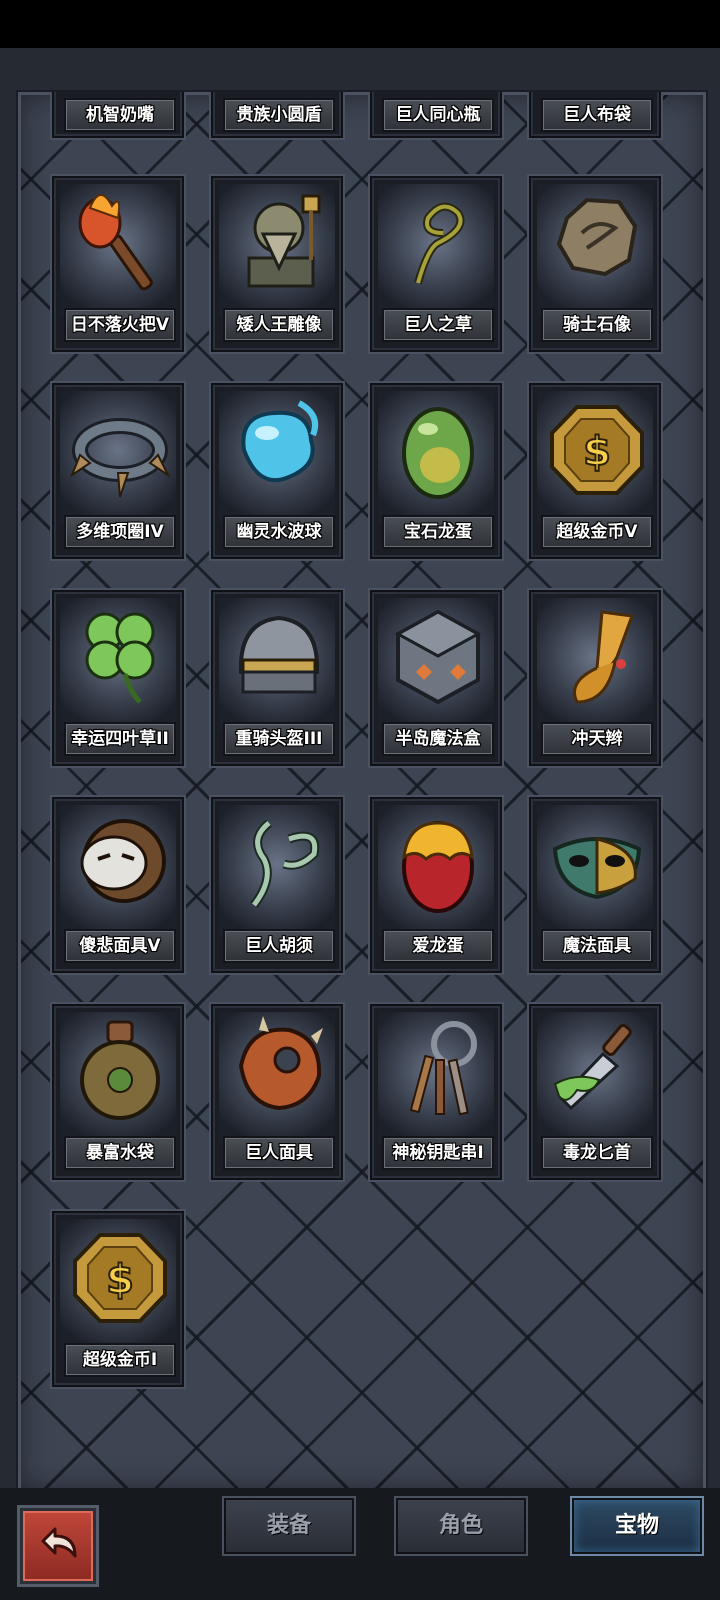 This screenshot has width=720, height=1600. I want to click on item-slot: 多维项圈IV, so click(118, 471).